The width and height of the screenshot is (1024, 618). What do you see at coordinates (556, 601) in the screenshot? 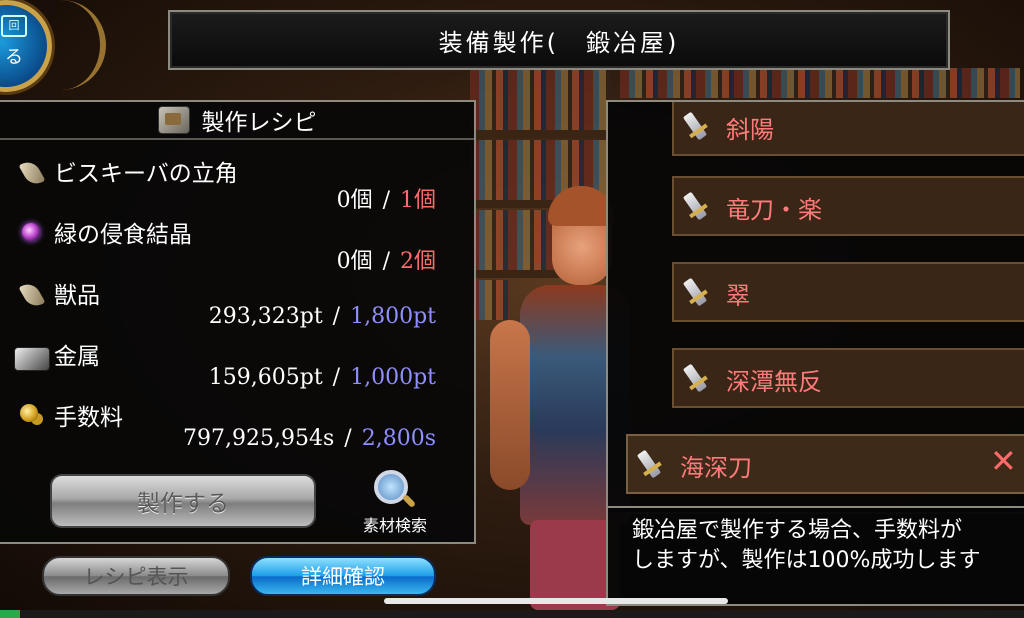
I see `home-indicator` at bounding box center [556, 601].